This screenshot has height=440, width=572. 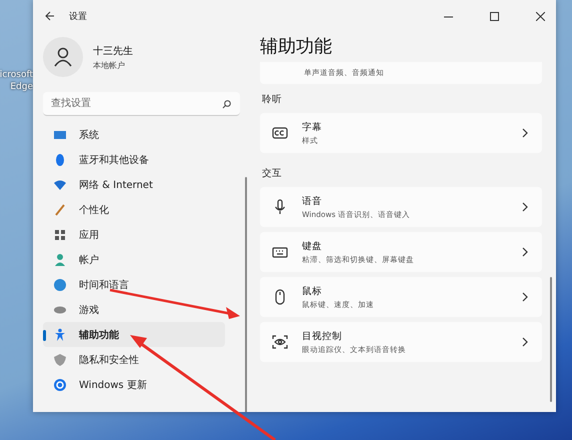 I want to click on person-icon, so click(x=63, y=57).